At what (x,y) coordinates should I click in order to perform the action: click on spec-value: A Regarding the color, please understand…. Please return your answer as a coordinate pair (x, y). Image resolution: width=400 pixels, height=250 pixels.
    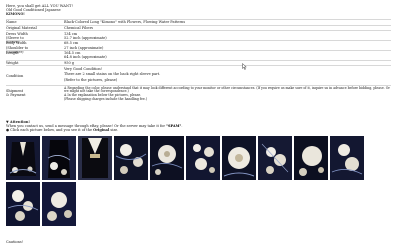
    Looking at the image, I should click on (227, 93).